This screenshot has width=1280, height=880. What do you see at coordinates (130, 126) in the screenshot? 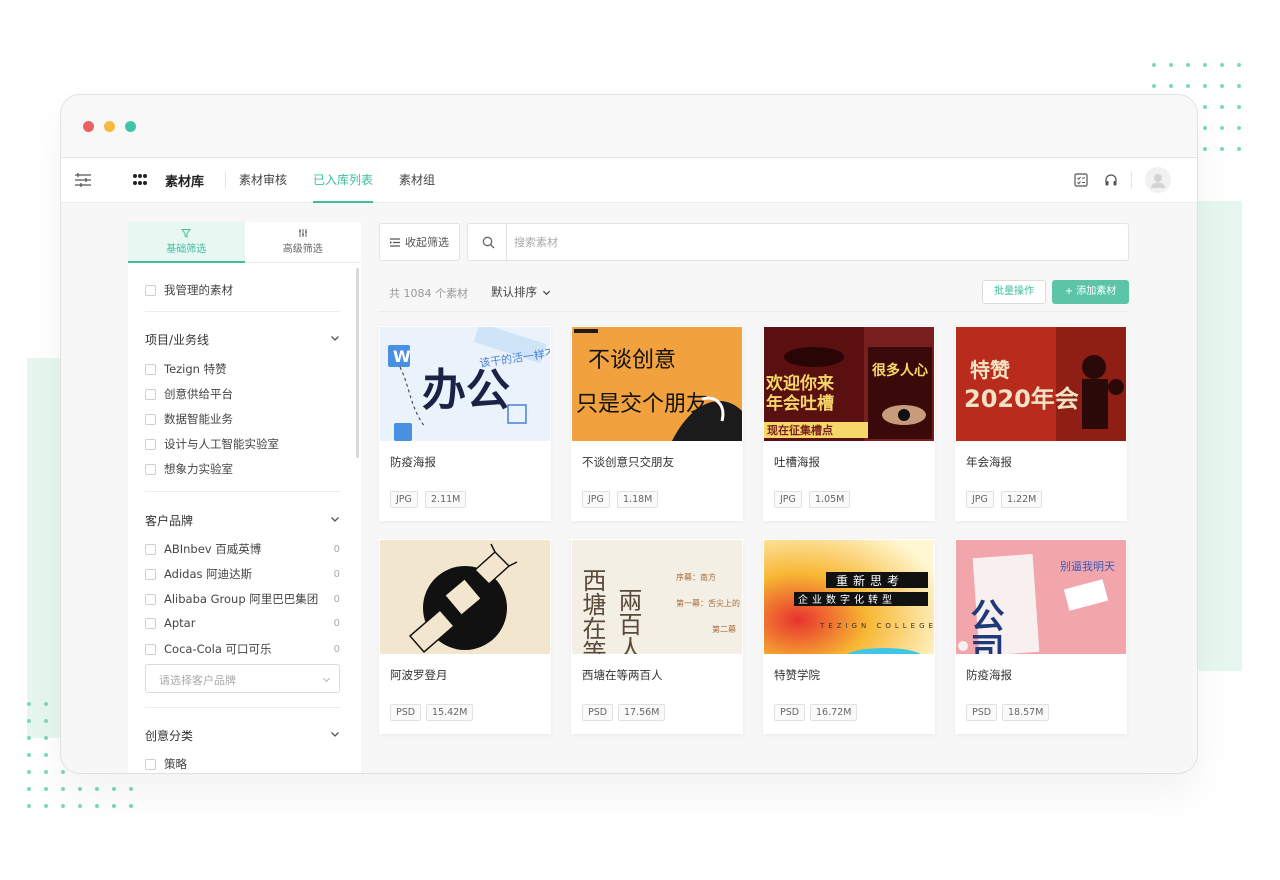
I see `maximize-window-button` at bounding box center [130, 126].